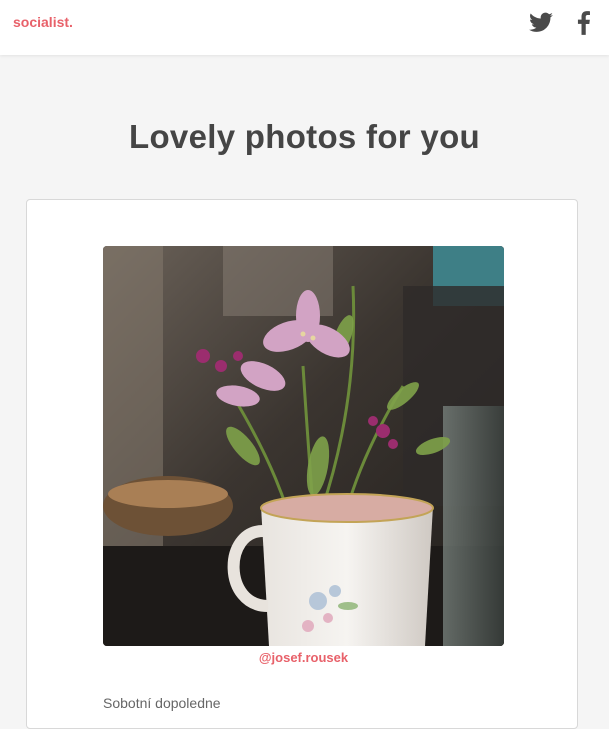 Image resolution: width=609 pixels, height=729 pixels. Describe the element at coordinates (43, 22) in the screenshot. I see `brand-logo-link: socialist.` at that location.